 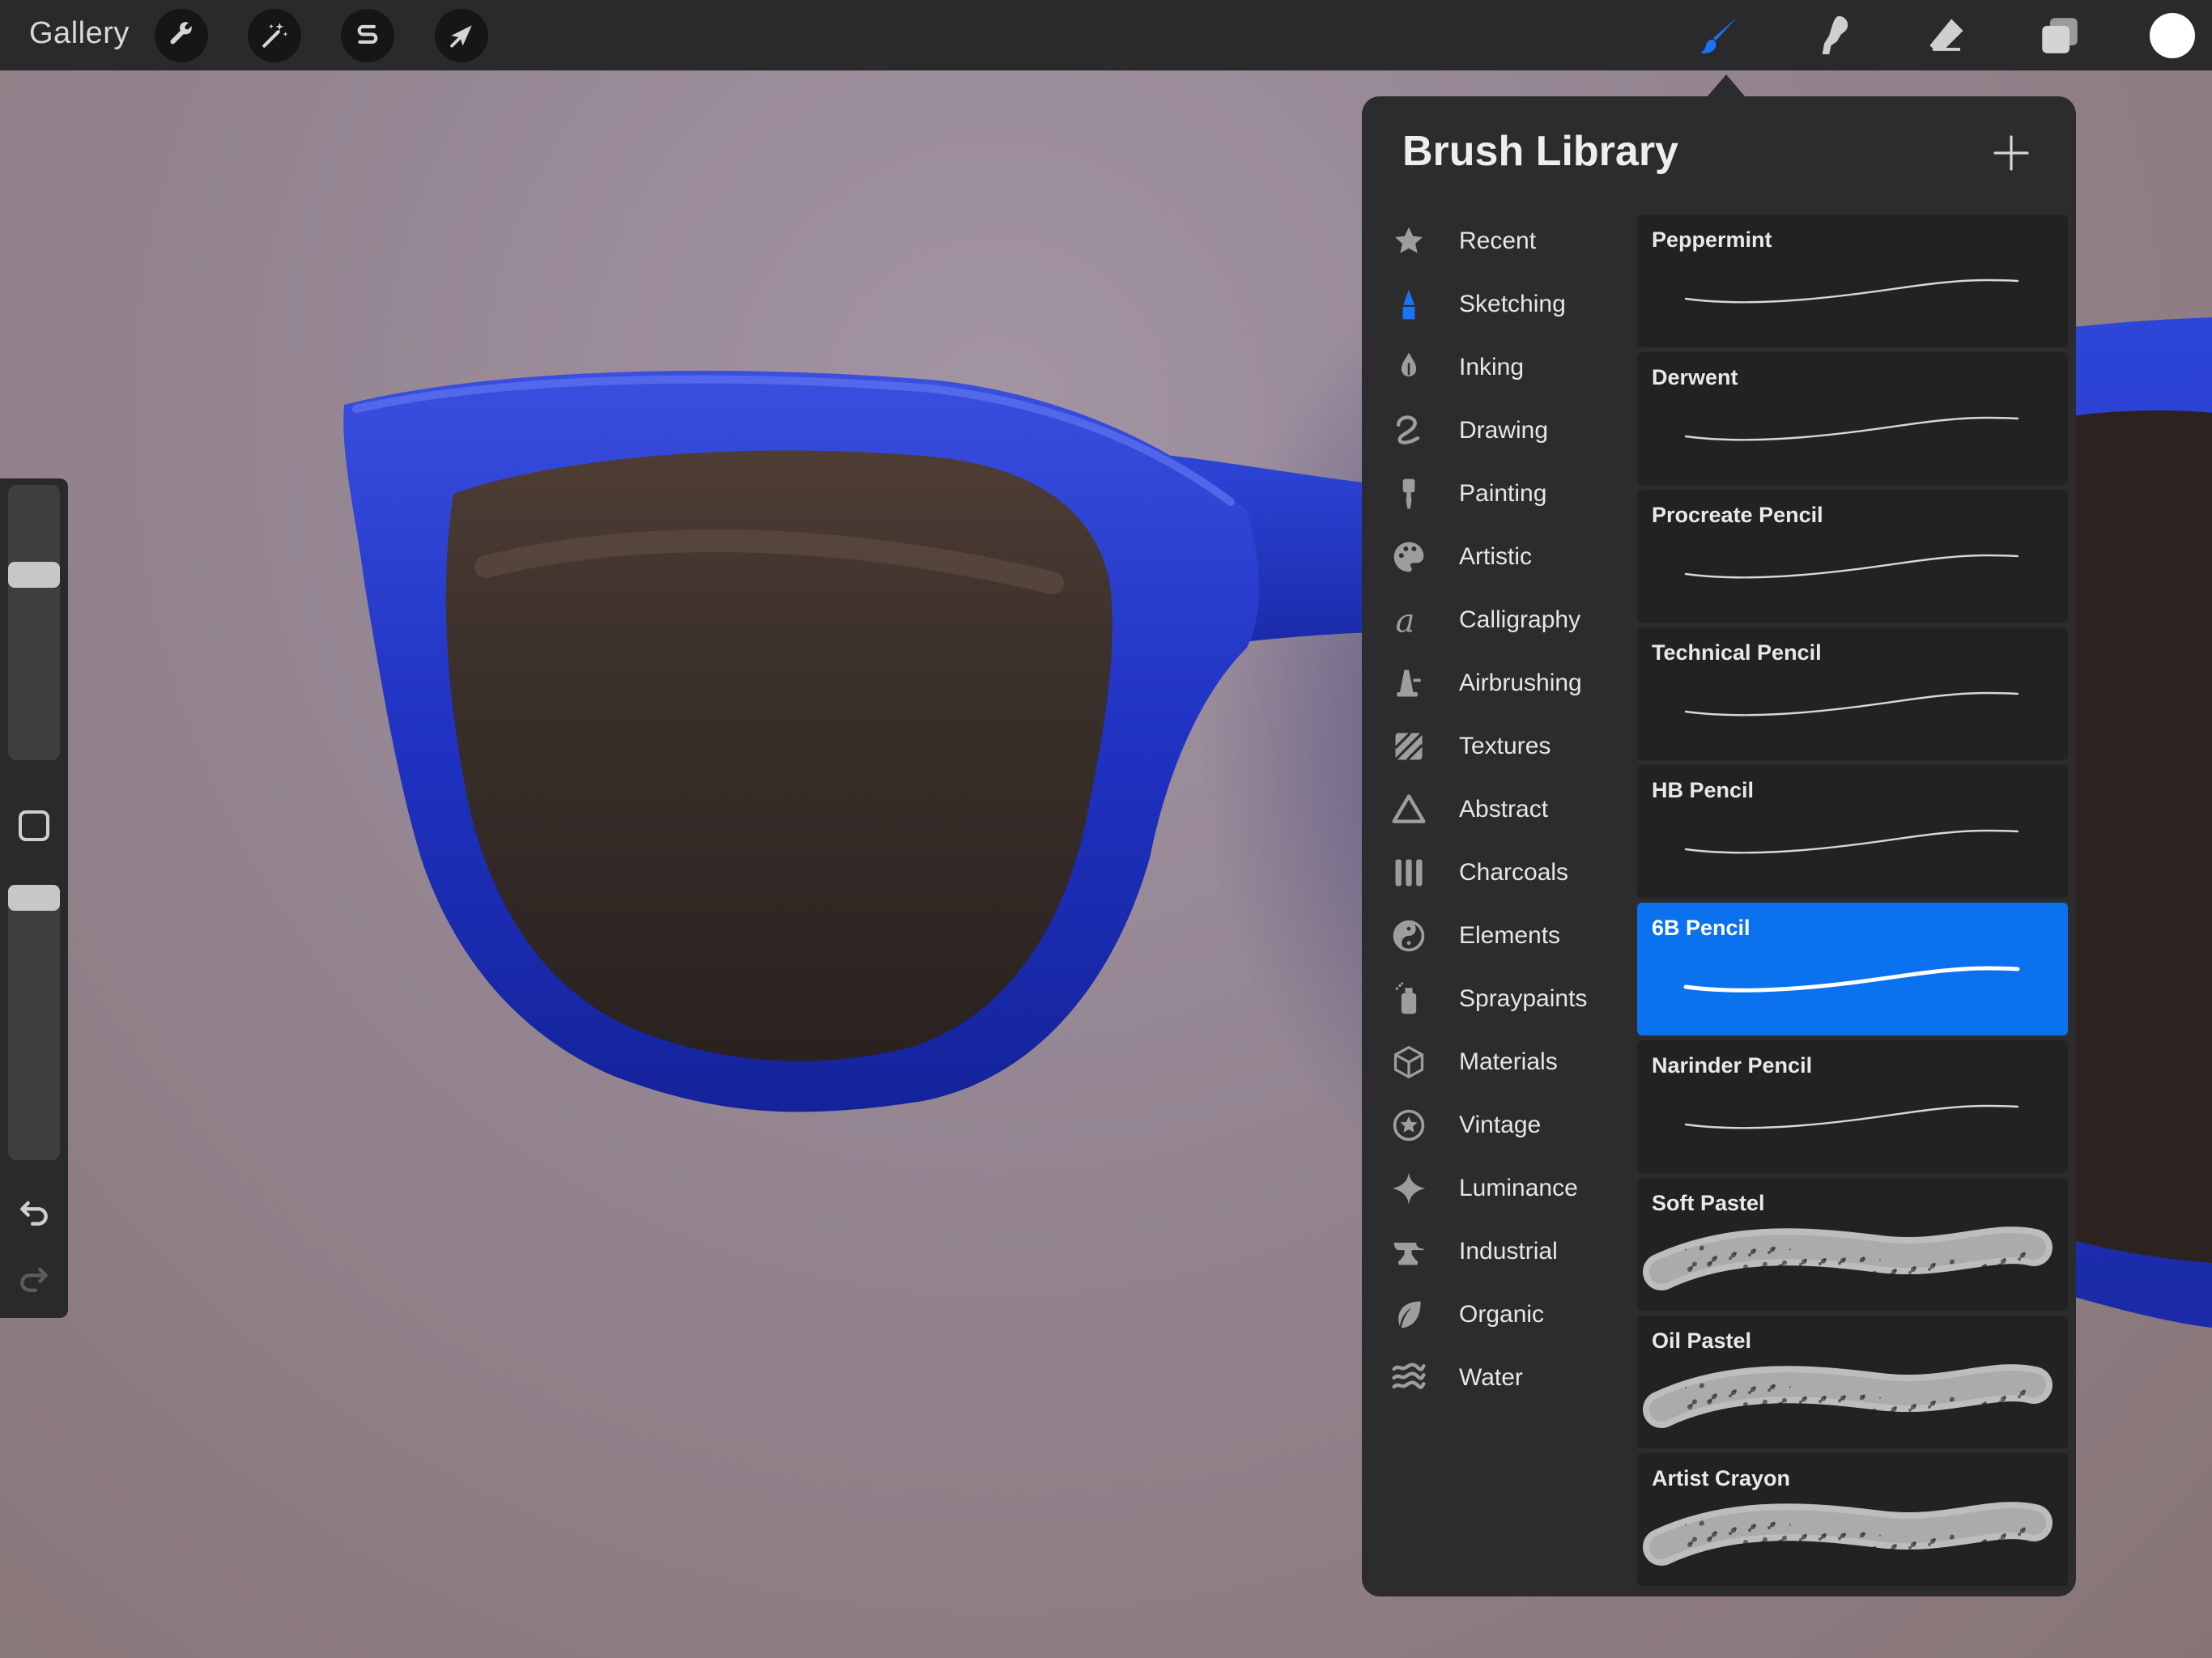 What do you see at coordinates (1503, 493) in the screenshot?
I see `brush-set-label: Painting` at bounding box center [1503, 493].